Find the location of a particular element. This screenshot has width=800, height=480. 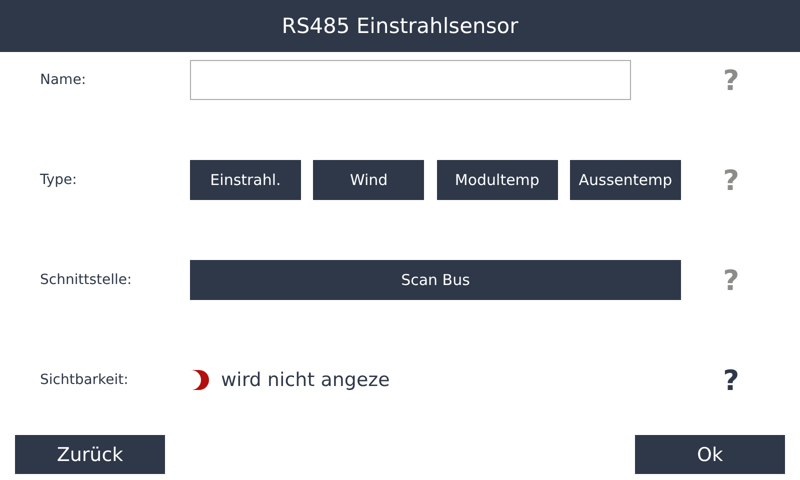

back-button: Zurück is located at coordinates (90, 454).